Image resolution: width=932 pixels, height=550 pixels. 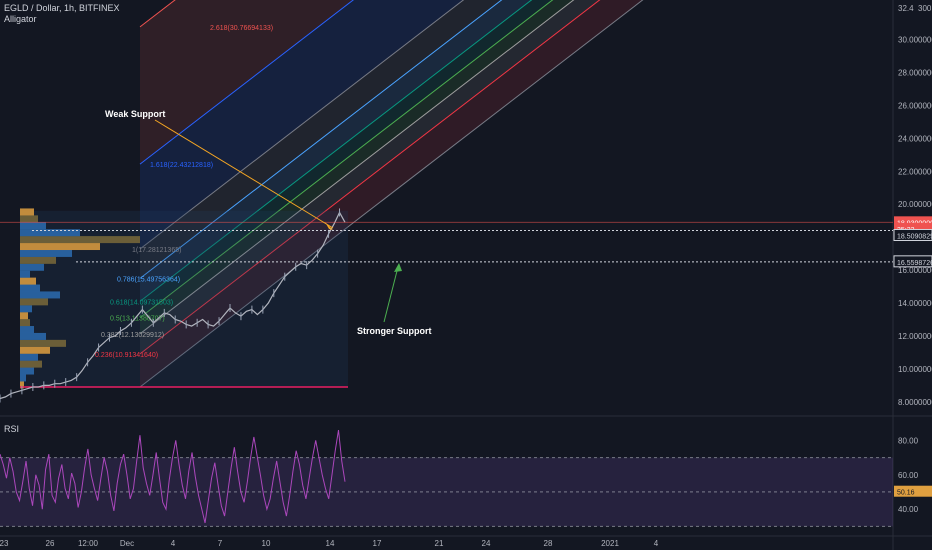 What do you see at coordinates (394, 331) in the screenshot?
I see `annotation-stronger-support: Stronger Support` at bounding box center [394, 331].